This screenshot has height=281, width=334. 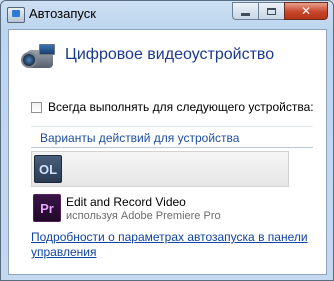 I want to click on camcorder-icon, so click(x=38, y=58).